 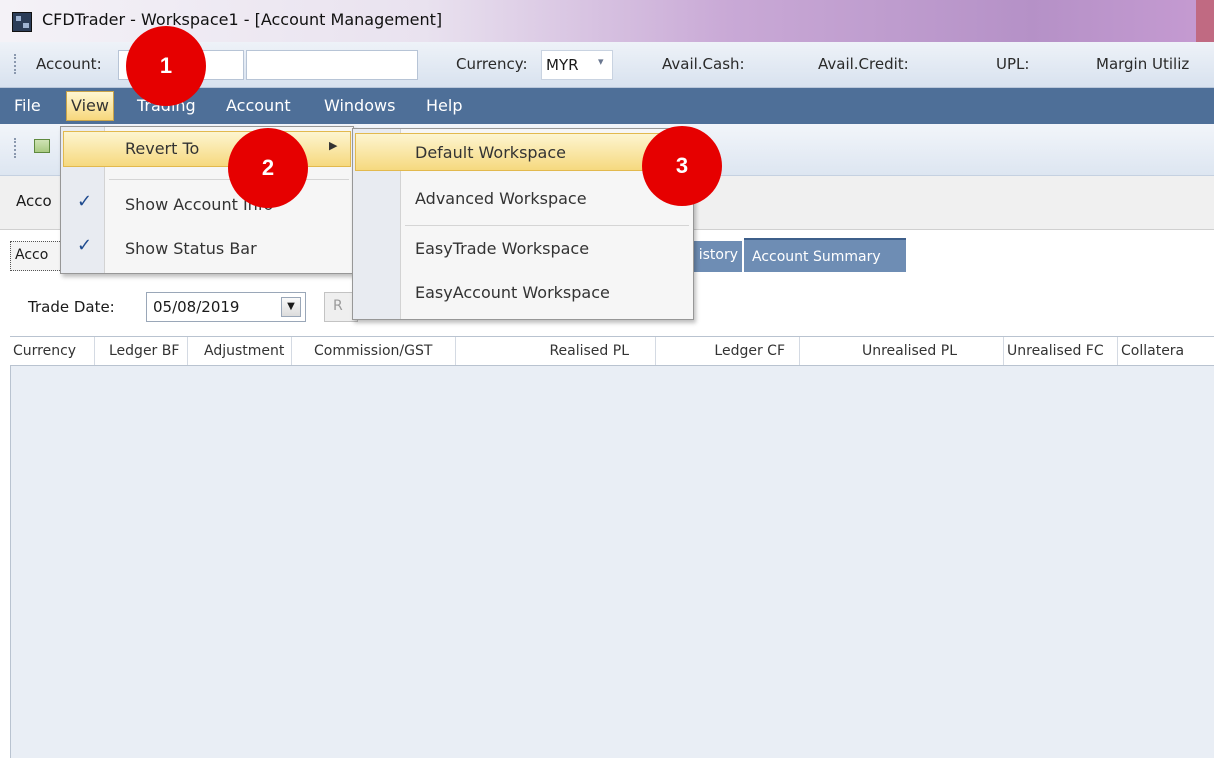 What do you see at coordinates (141, 351) in the screenshot?
I see `column-header: Ledger BF` at bounding box center [141, 351].